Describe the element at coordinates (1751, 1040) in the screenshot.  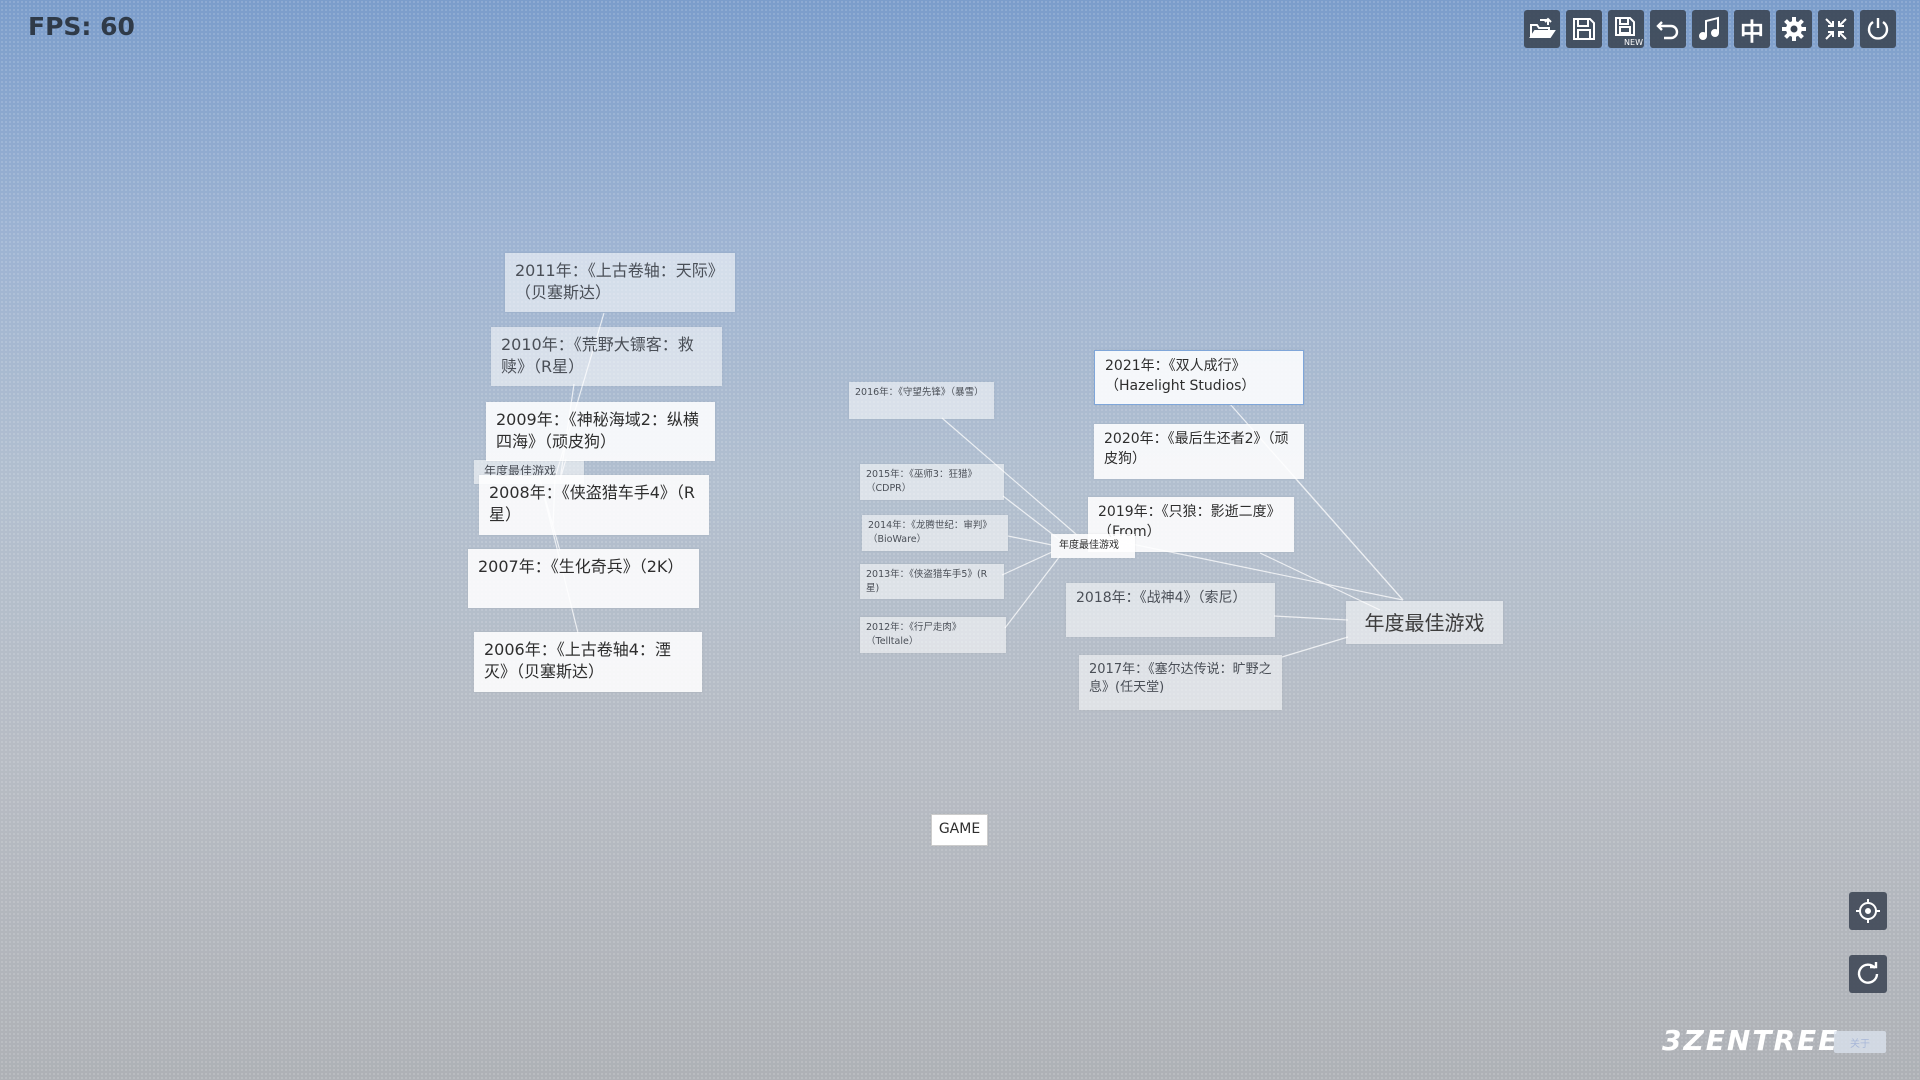
I see `brand-logo: 3ZENTREE` at that location.